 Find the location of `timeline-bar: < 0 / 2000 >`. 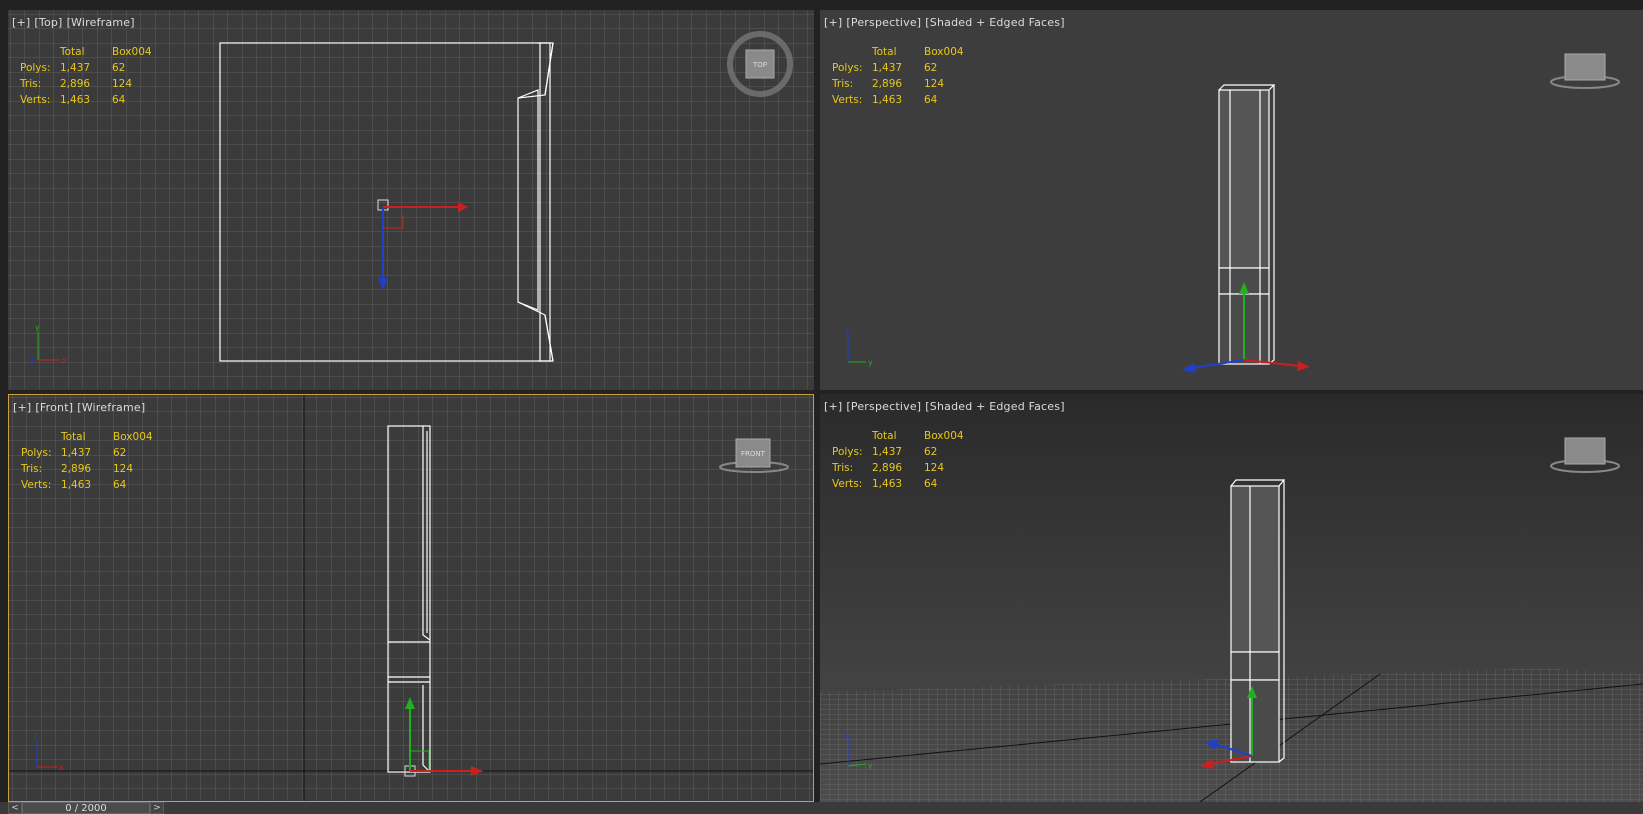

timeline-bar: < 0 / 2000 > is located at coordinates (821, 808).